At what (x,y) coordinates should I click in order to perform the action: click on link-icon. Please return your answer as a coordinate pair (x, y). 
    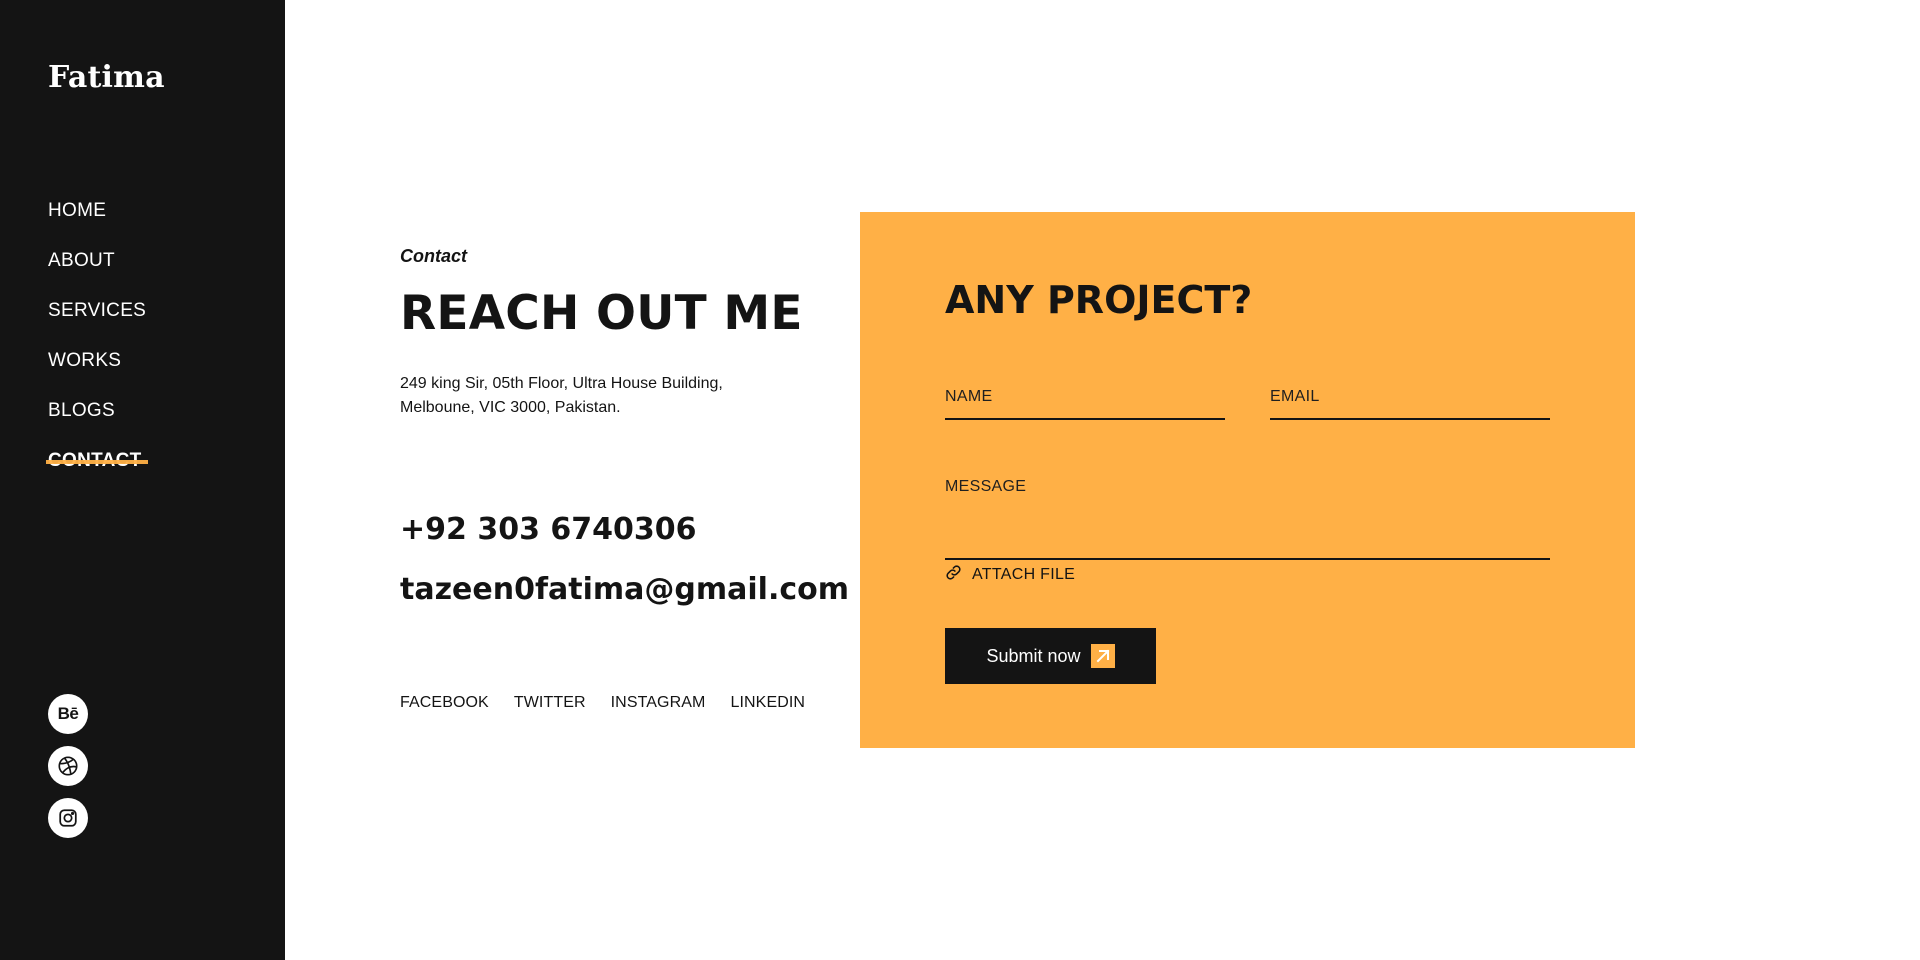
    Looking at the image, I should click on (953, 574).